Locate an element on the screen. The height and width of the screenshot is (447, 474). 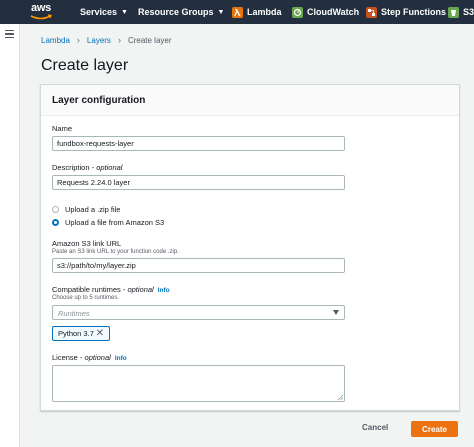
page-title: Create layer is located at coordinates (85, 65).